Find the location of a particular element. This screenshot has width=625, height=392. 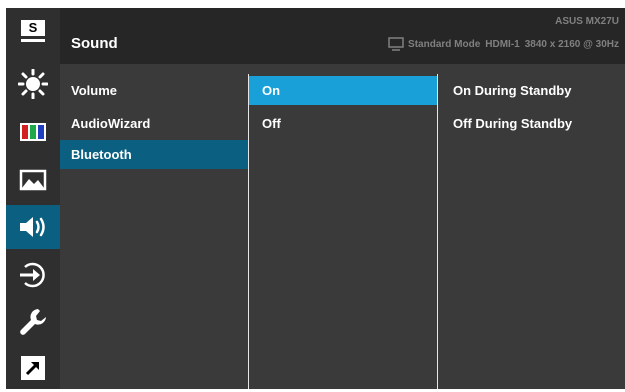

brightness-icon is located at coordinates (33, 84).